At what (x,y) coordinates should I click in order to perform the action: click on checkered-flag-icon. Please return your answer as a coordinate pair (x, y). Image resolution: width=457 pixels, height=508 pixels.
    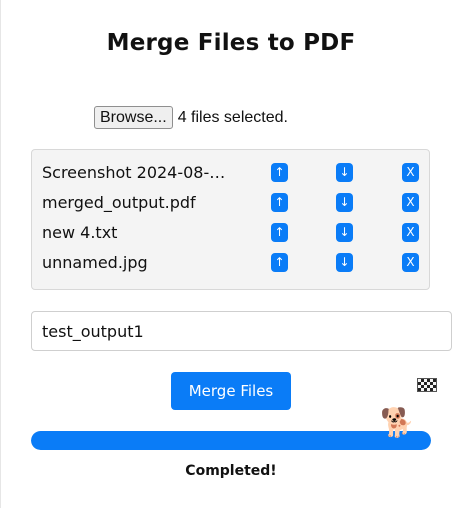
    Looking at the image, I should click on (427, 385).